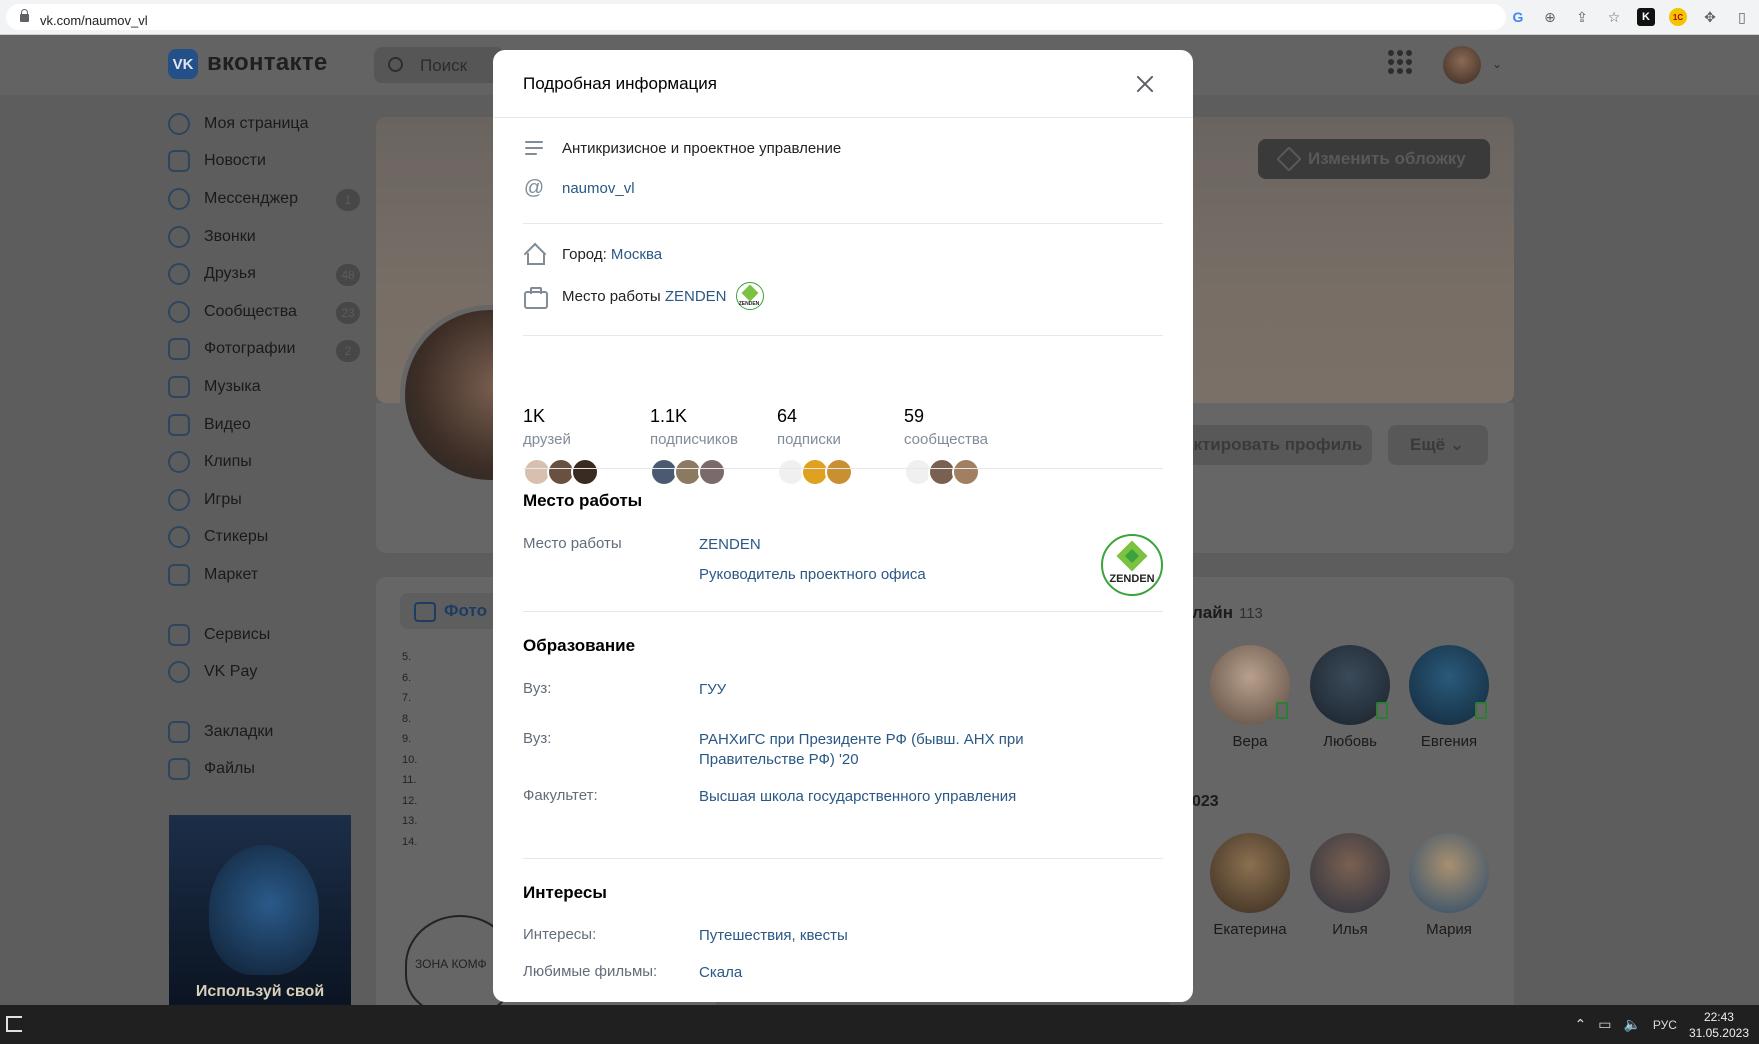 Image resolution: width=1759 pixels, height=1044 pixels. Describe the element at coordinates (1250, 613) in the screenshot. I see `friends-online-count: 113` at that location.